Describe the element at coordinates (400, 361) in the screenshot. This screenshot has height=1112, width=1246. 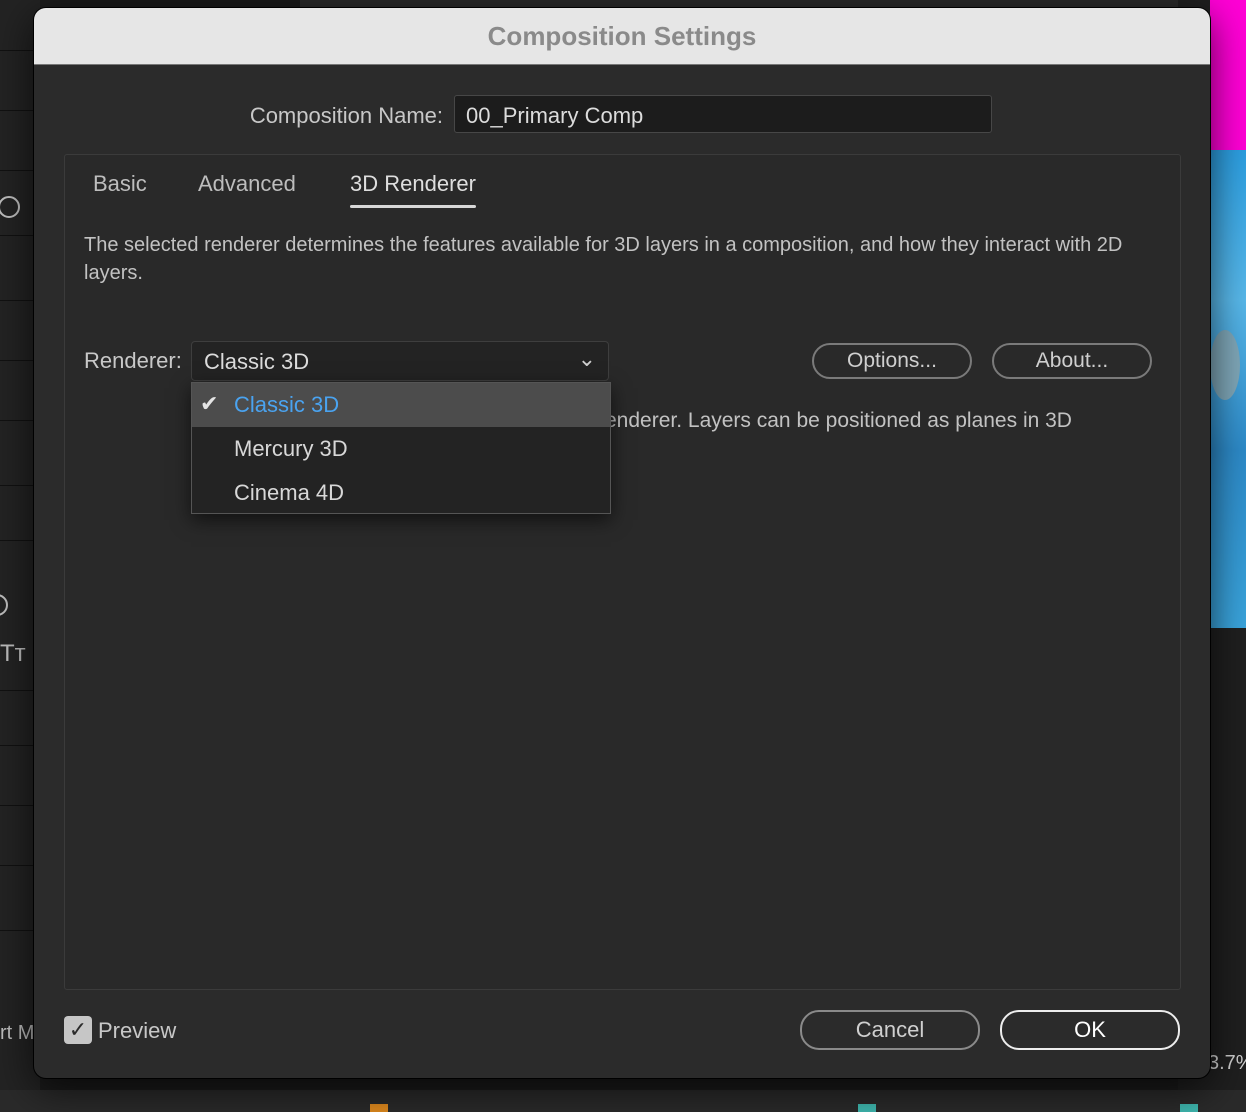
I see `renderer-select: Classic 3D ⌄` at that location.